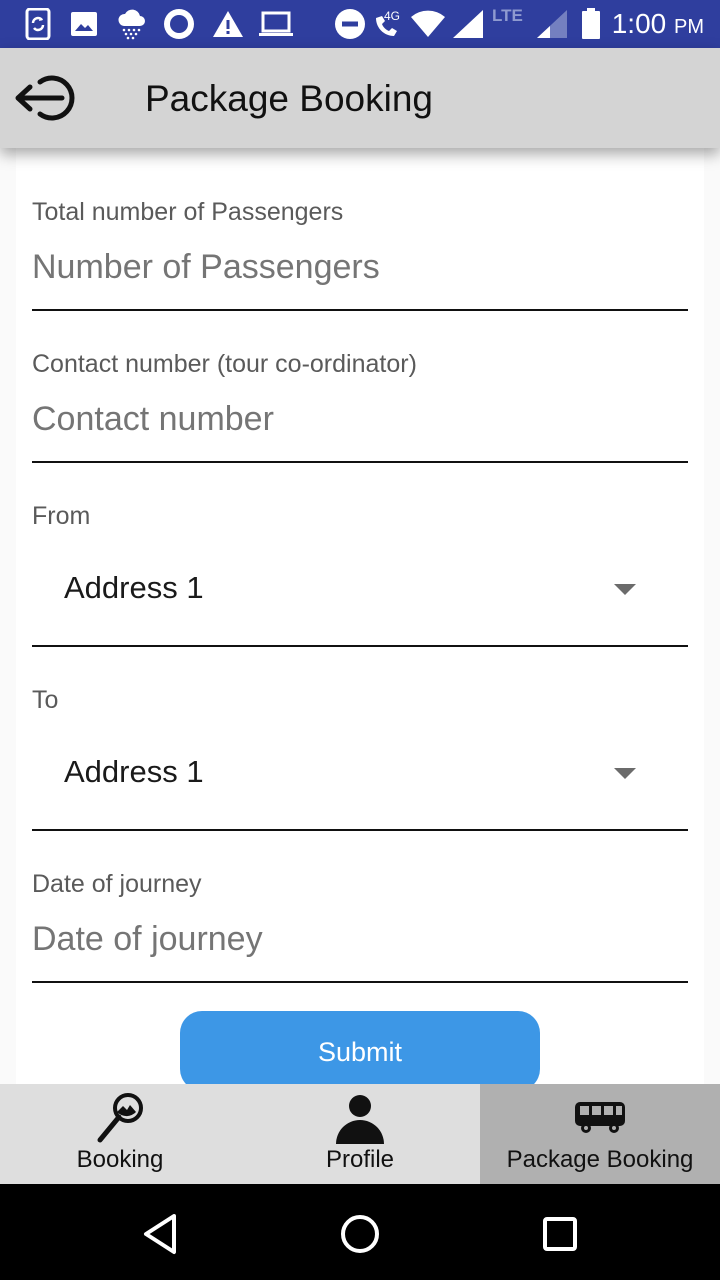 This screenshot has width=720, height=1280. I want to click on clock-time: 1:00, so click(639, 23).